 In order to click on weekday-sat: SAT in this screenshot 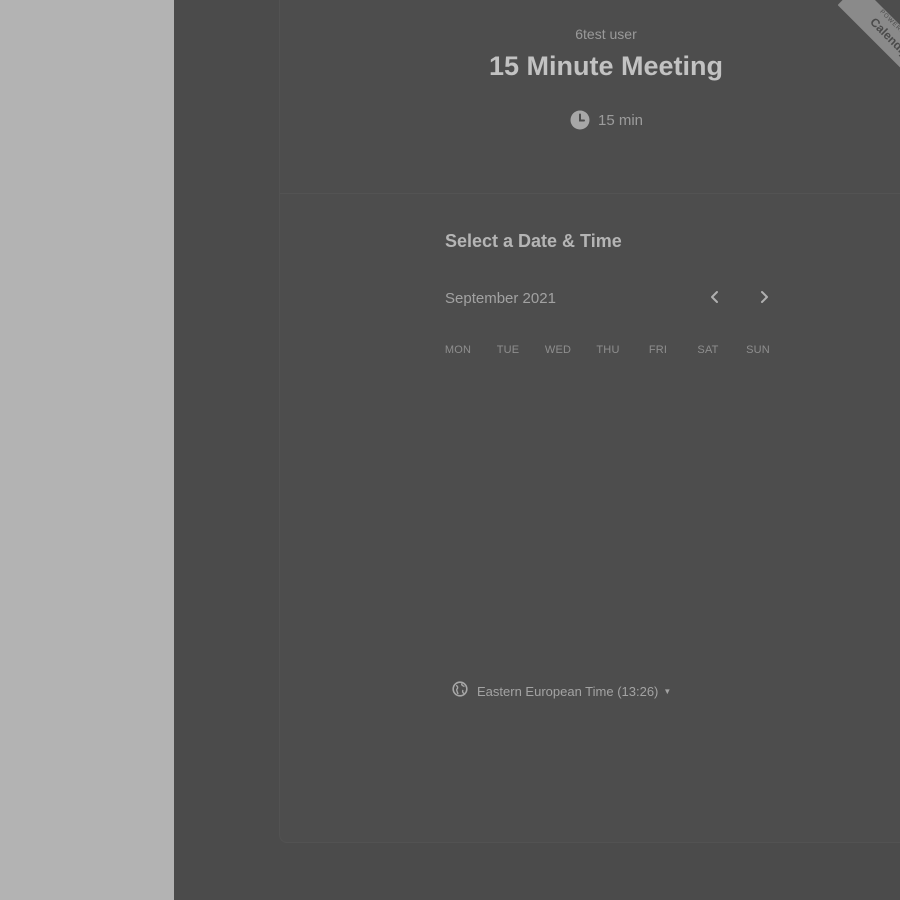, I will do `click(708, 350)`.